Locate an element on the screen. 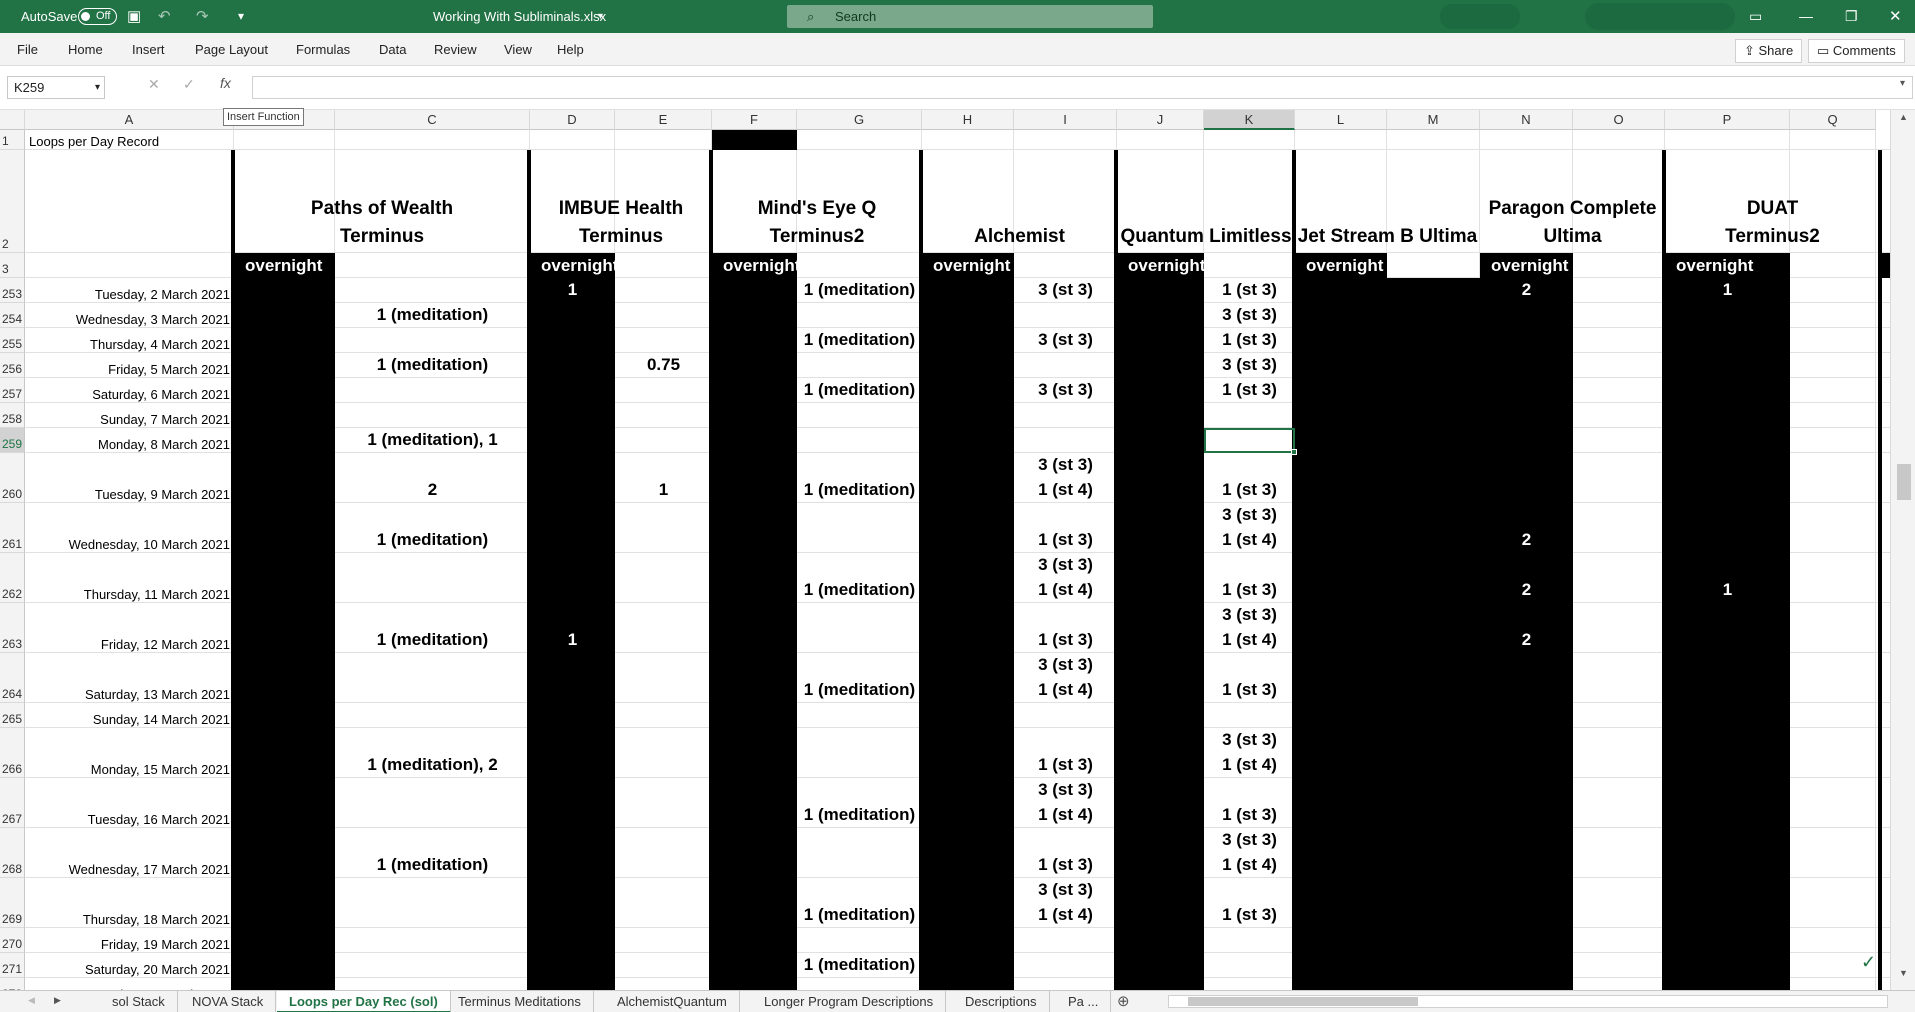  menu-home: Home is located at coordinates (85, 49).